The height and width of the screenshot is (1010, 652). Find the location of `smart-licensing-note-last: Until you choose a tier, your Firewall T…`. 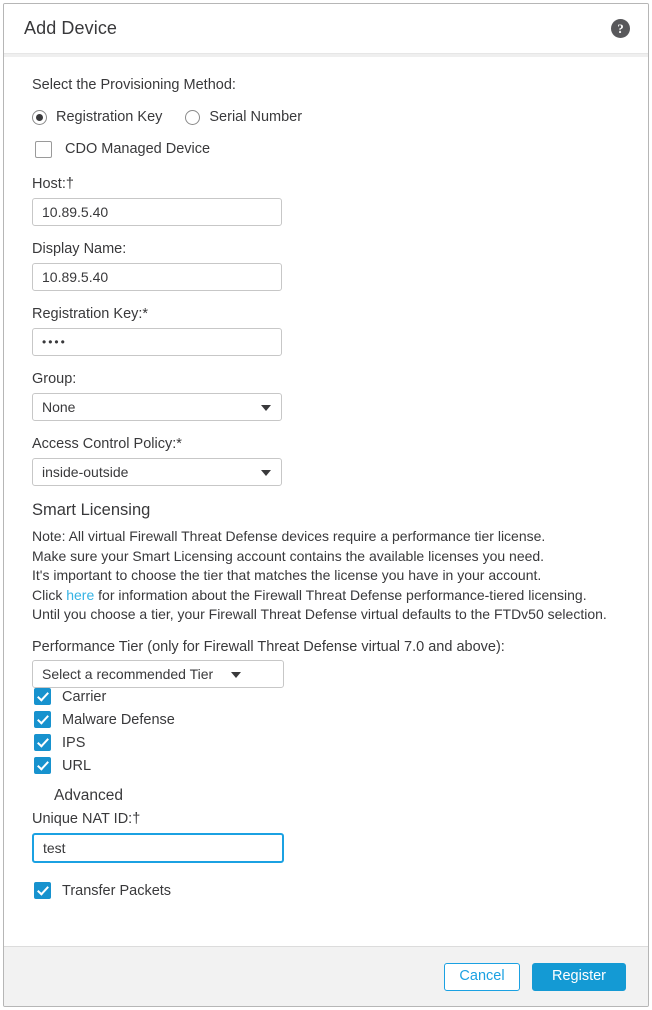

smart-licensing-note-last: Until you choose a tier, your Firewall T… is located at coordinates (319, 614).